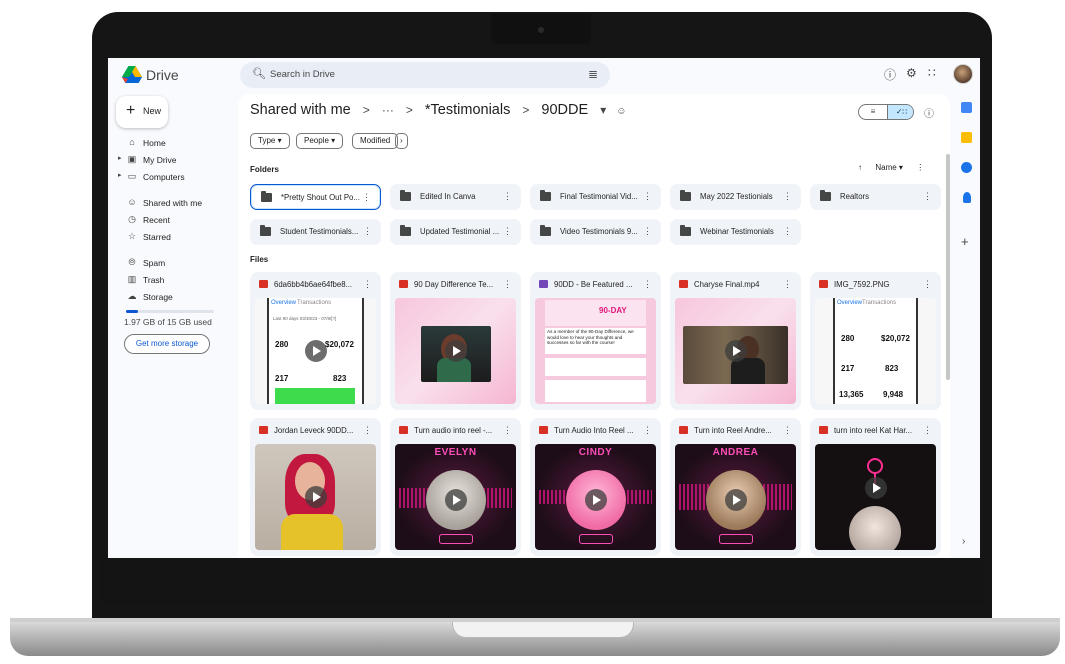 The image size is (1065, 664). I want to click on filter-type-chip: Type ▾, so click(270, 141).